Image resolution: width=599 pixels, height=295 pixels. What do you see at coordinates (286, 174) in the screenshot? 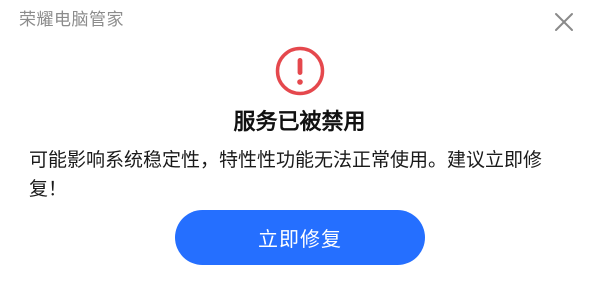
I see `dialog-message: 可能影响系统稳定性，特性性功能无法正常使用。建议立即修复！` at bounding box center [286, 174].